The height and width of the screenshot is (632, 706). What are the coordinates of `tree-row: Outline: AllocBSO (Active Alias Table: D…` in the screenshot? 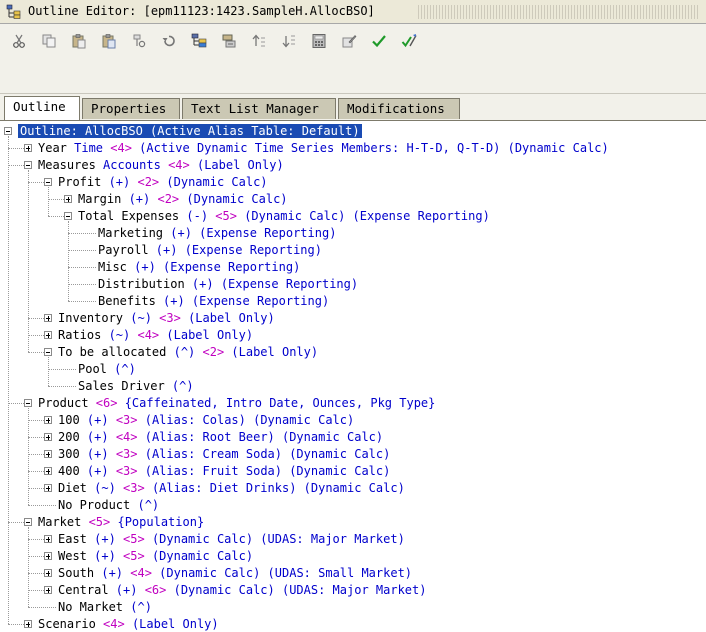 It's located at (190, 131).